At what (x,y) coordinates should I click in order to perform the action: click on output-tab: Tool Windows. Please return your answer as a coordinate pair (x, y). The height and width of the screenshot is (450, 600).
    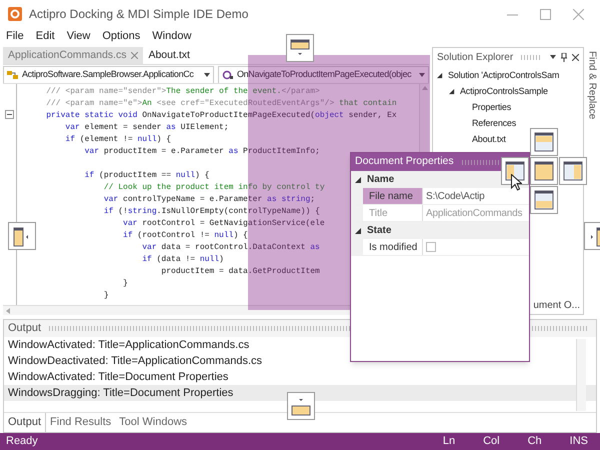
    Looking at the image, I should click on (153, 422).